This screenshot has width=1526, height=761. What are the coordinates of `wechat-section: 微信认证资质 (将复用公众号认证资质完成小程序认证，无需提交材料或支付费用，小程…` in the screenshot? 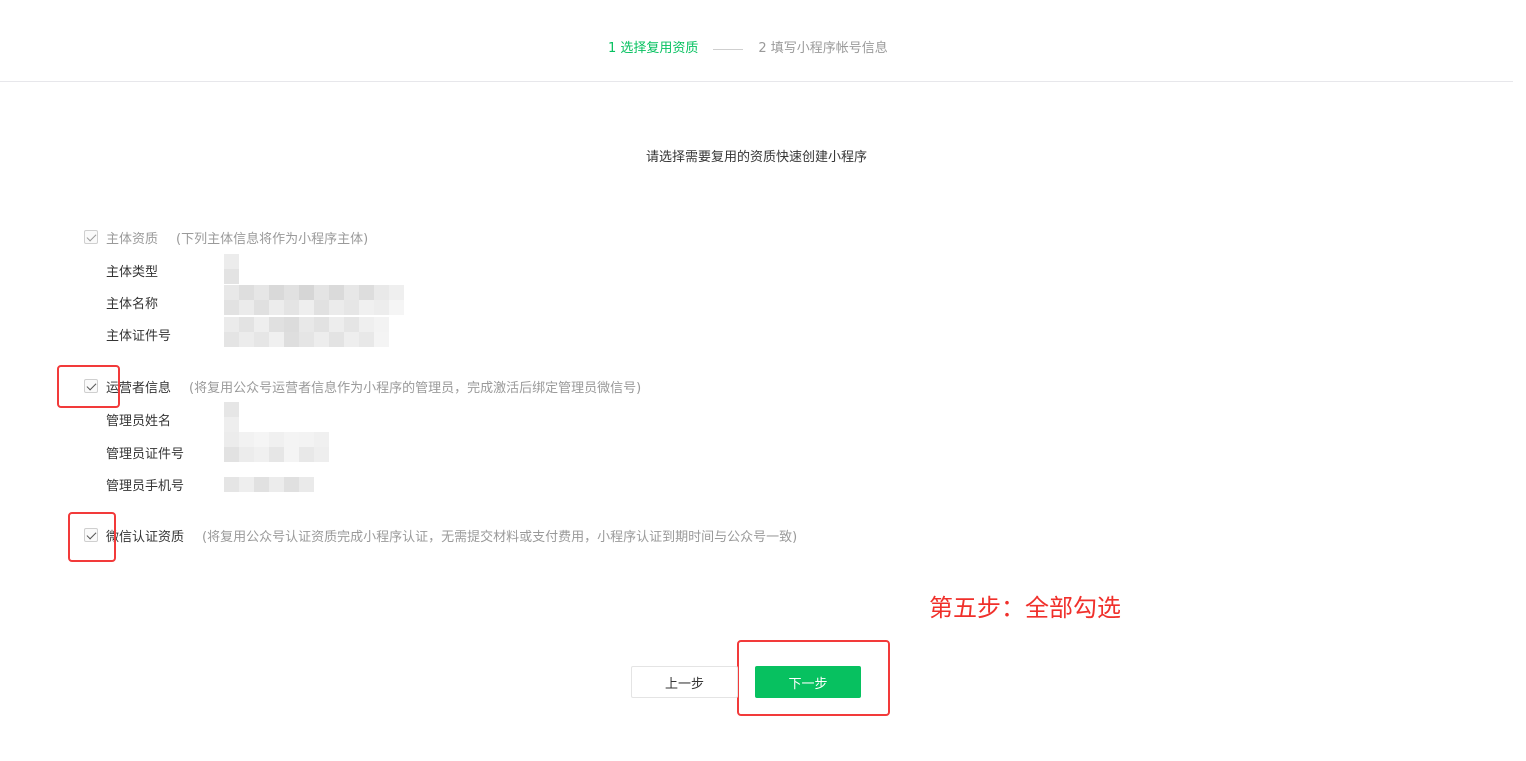 It's located at (441, 535).